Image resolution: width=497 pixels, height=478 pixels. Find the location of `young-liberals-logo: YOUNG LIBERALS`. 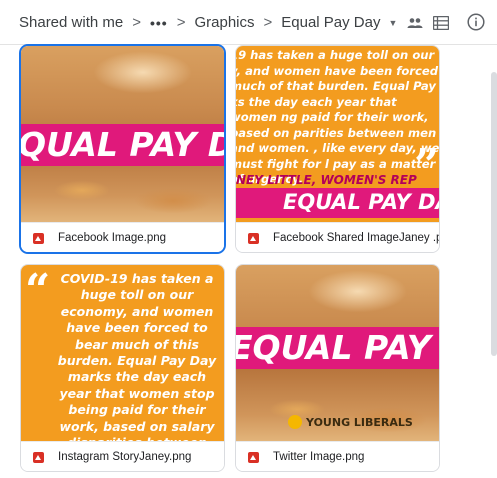

young-liberals-logo: YOUNG LIBERALS is located at coordinates (350, 422).